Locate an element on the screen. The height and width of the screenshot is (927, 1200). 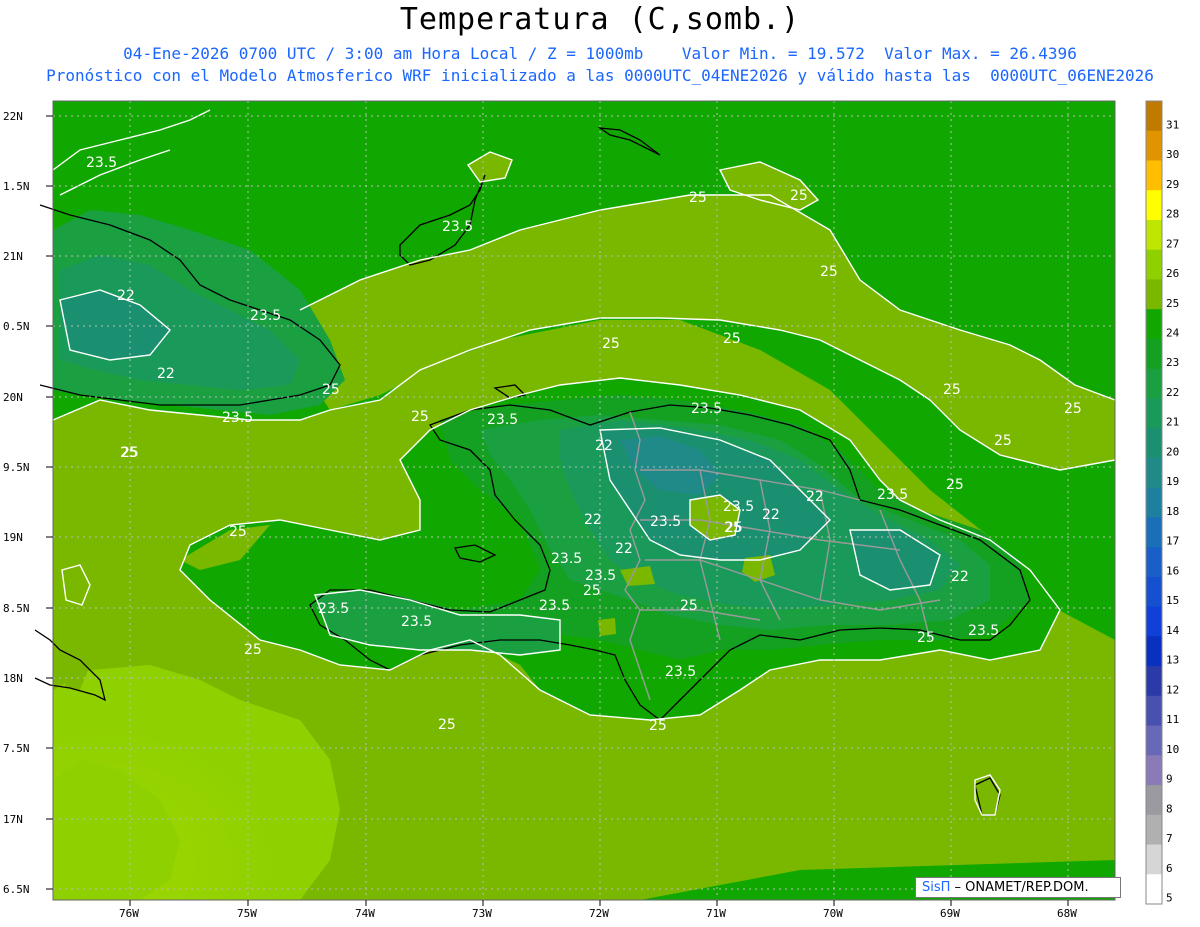
colorbar-label: 29 is located at coordinates (1172, 184).